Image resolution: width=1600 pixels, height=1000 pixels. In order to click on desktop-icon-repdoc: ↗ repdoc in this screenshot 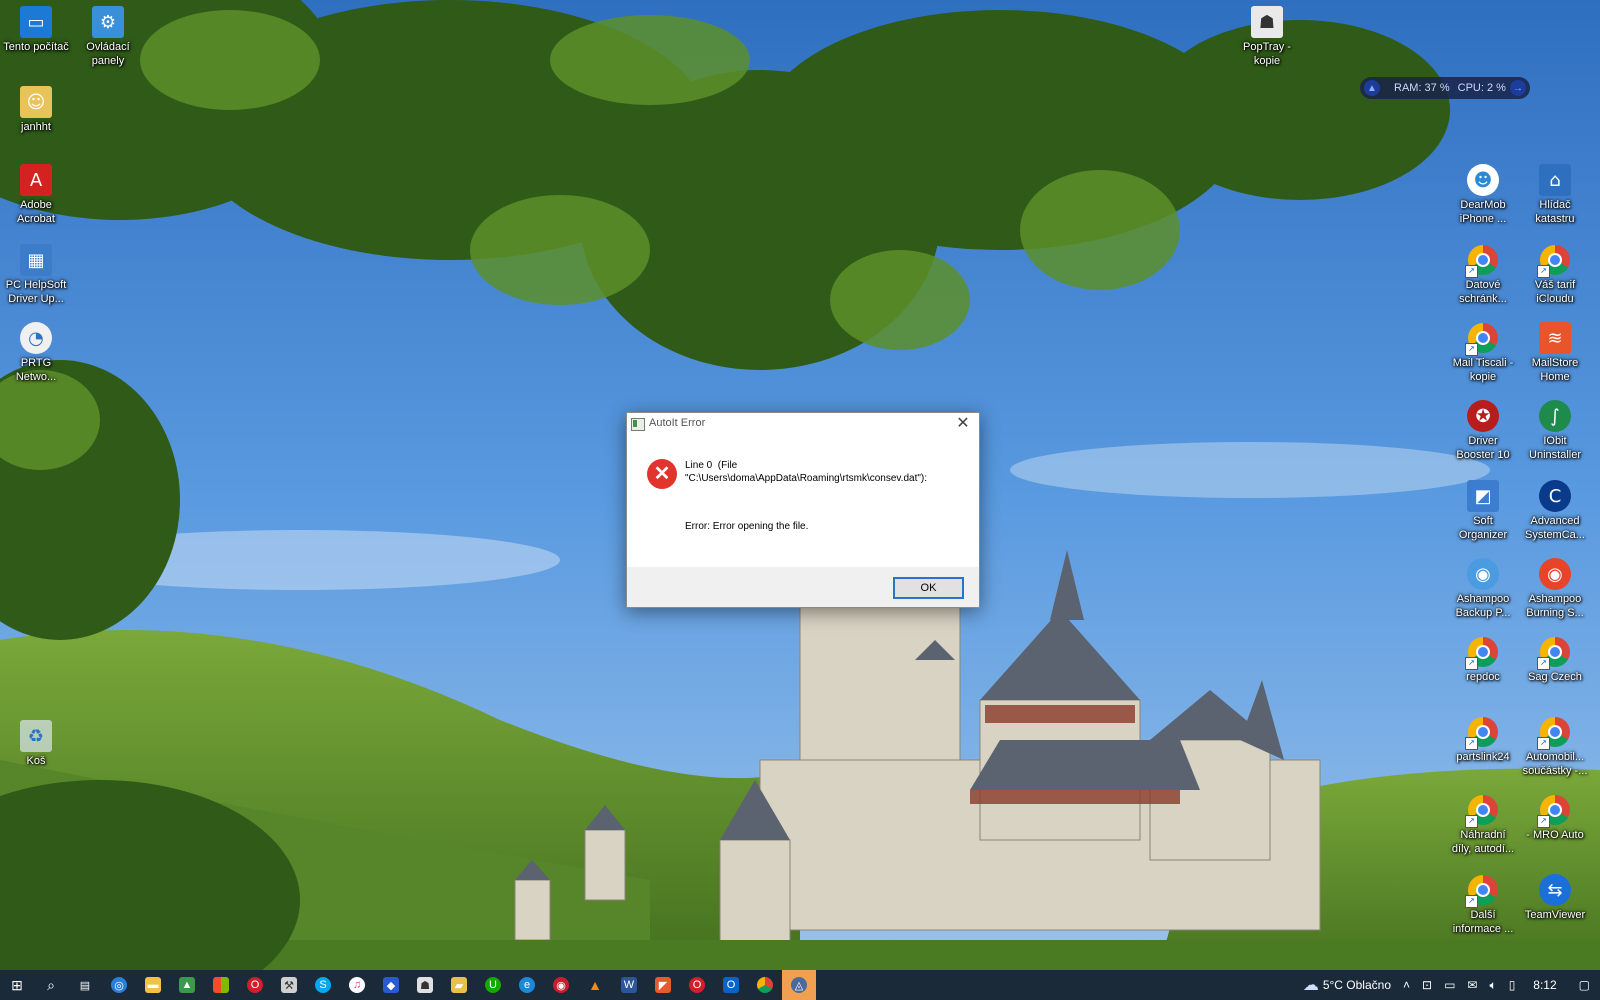, I will do `click(1483, 660)`.